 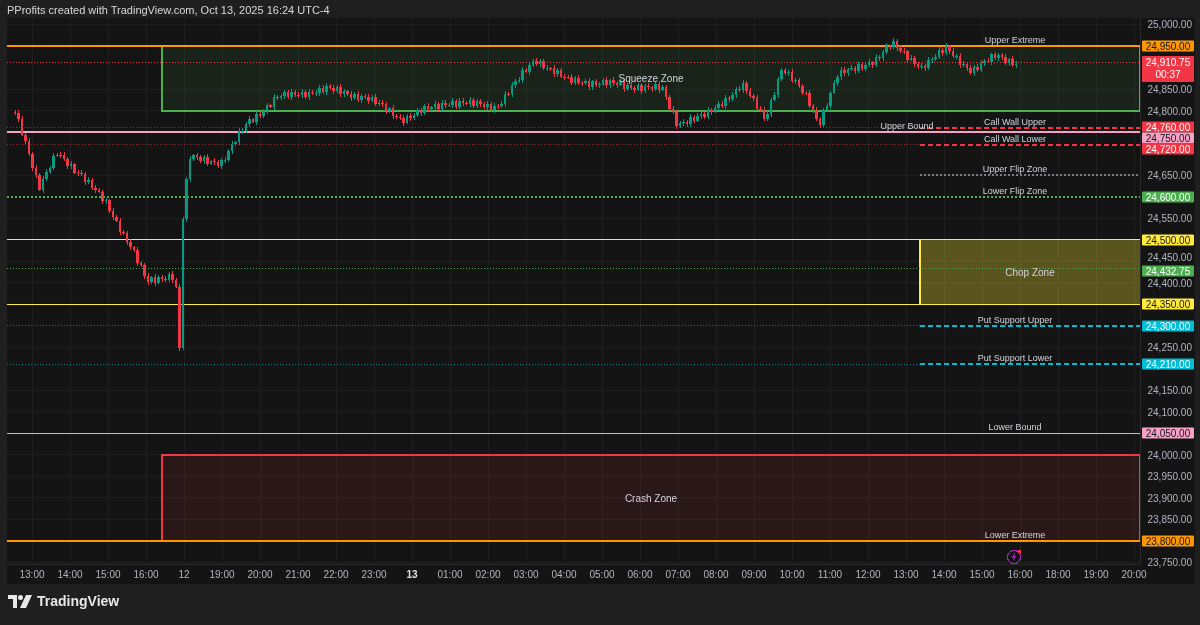 What do you see at coordinates (336, 575) in the screenshot?
I see `time-axis-label: 22:00` at bounding box center [336, 575].